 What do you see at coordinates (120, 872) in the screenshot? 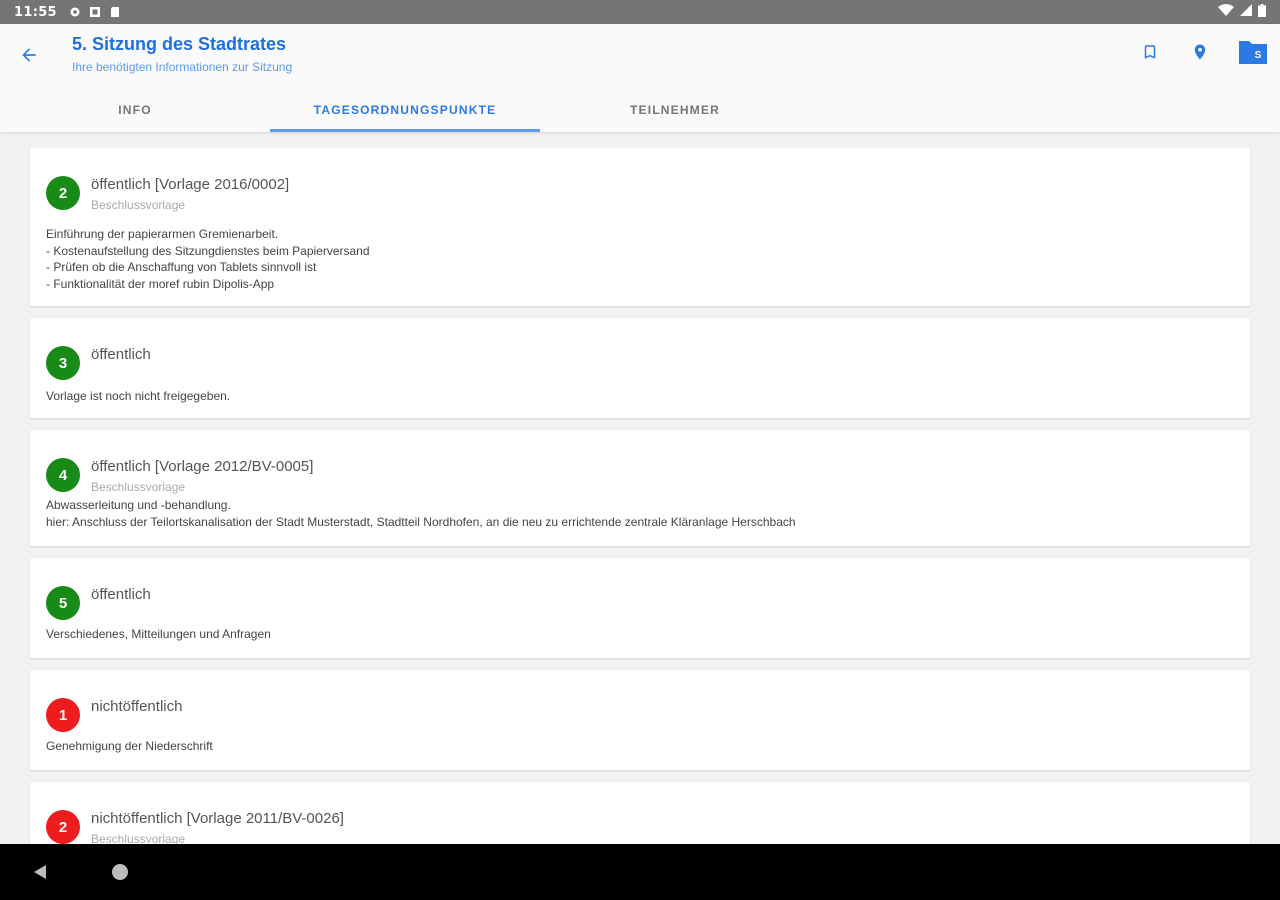
I see `nav-home-button` at bounding box center [120, 872].